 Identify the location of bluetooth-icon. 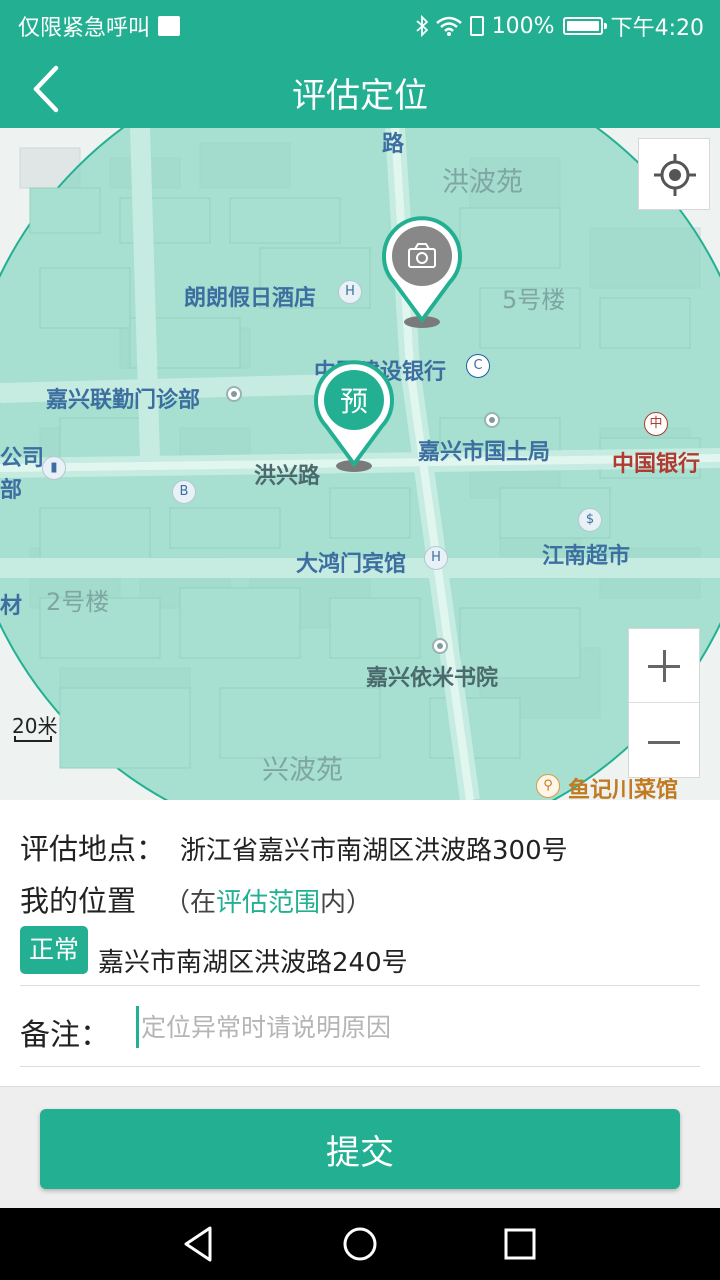
(422, 26).